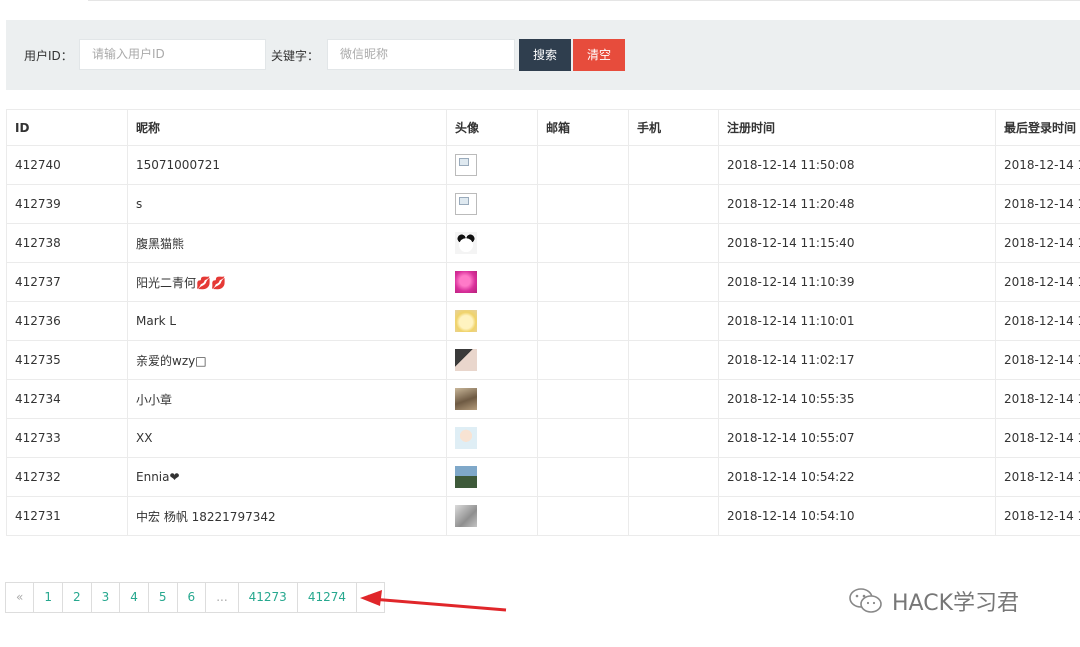 The image size is (1080, 647). I want to click on watermark: HACK学习君, so click(933, 601).